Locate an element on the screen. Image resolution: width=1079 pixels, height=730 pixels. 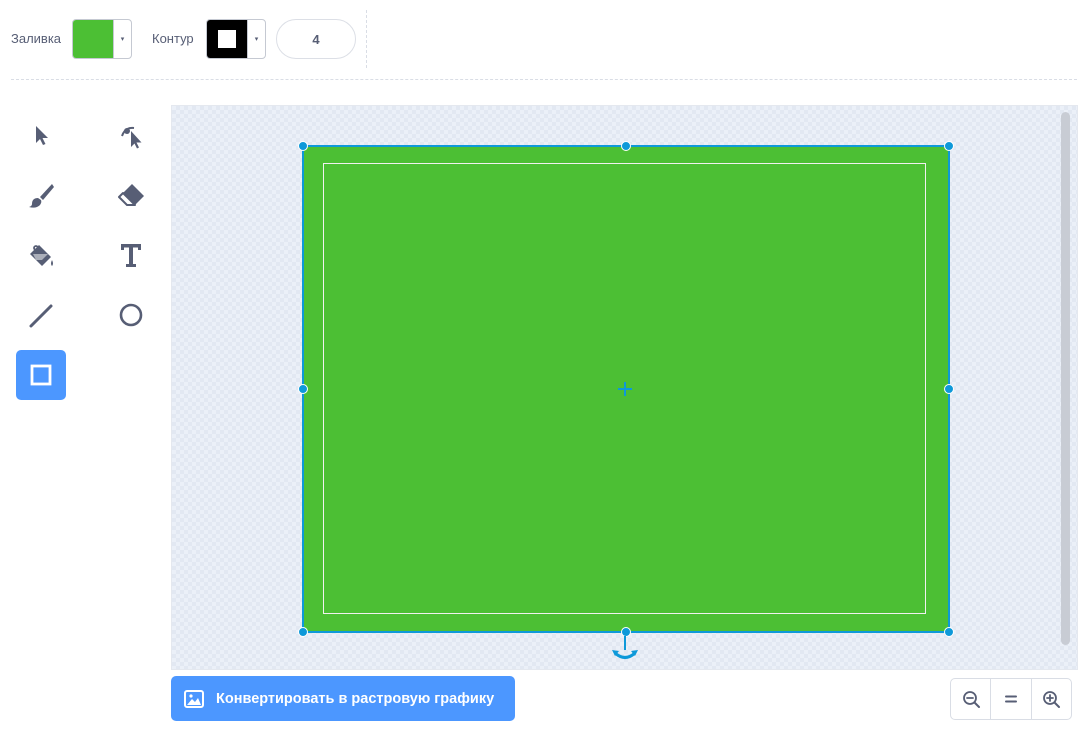
zoom-controls is located at coordinates (1011, 699).